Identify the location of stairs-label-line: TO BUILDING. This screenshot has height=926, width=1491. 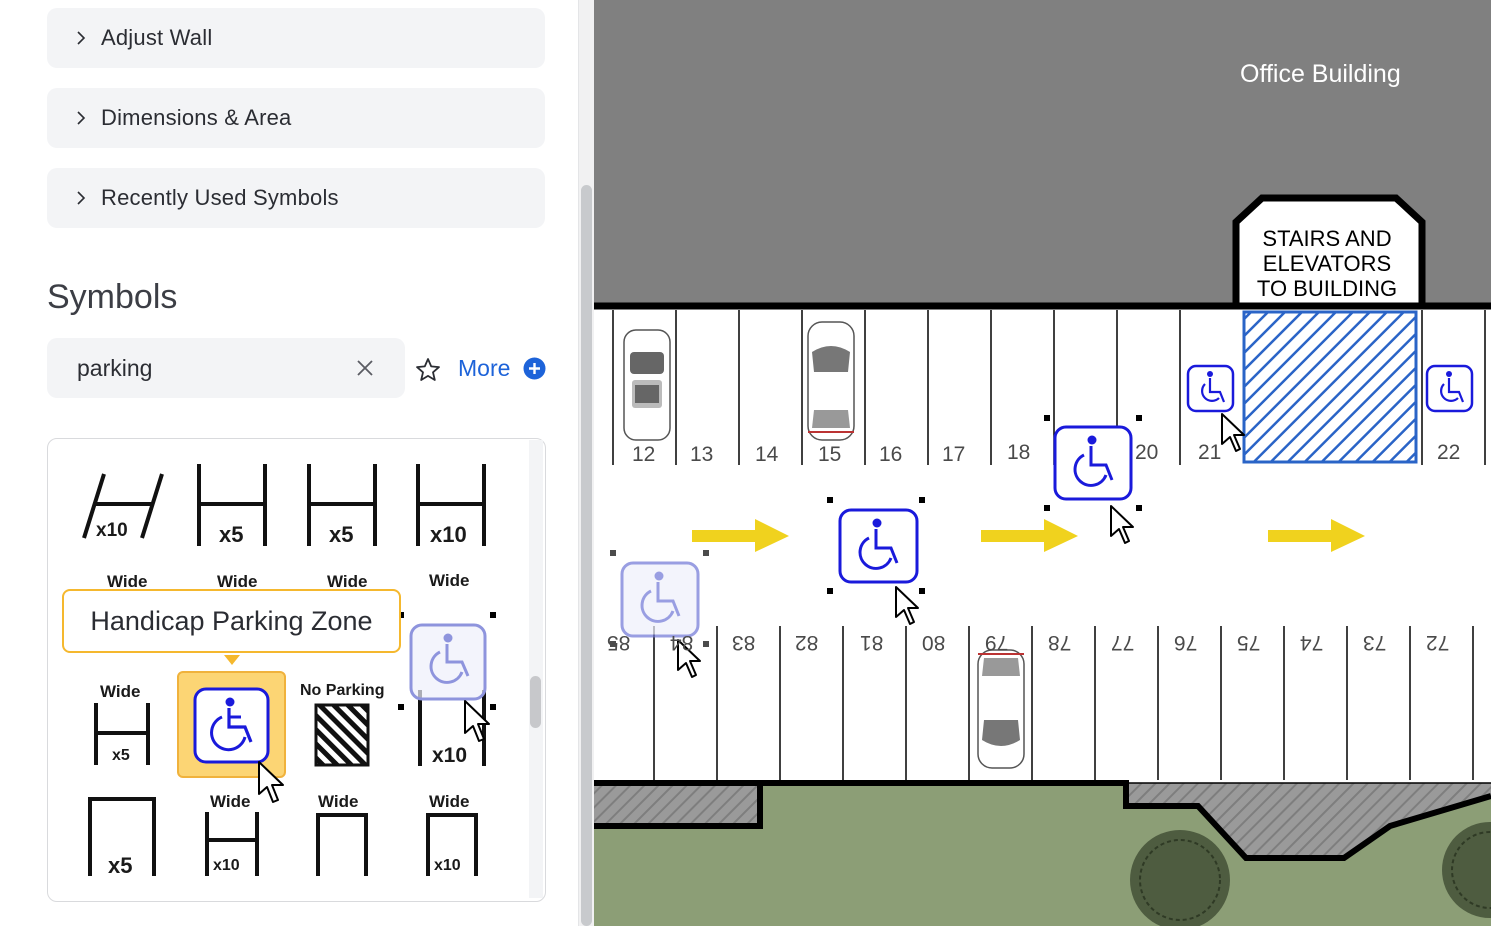
(1327, 288).